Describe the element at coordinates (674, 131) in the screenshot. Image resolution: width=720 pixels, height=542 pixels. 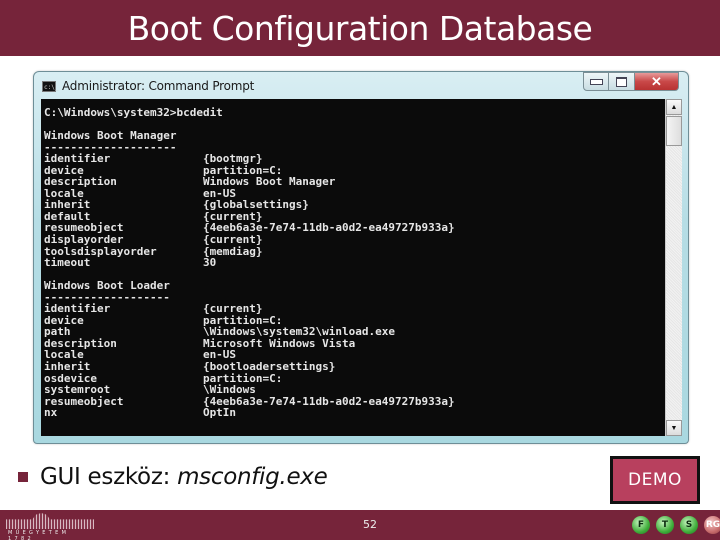
I see `scrollbar-thumb` at that location.